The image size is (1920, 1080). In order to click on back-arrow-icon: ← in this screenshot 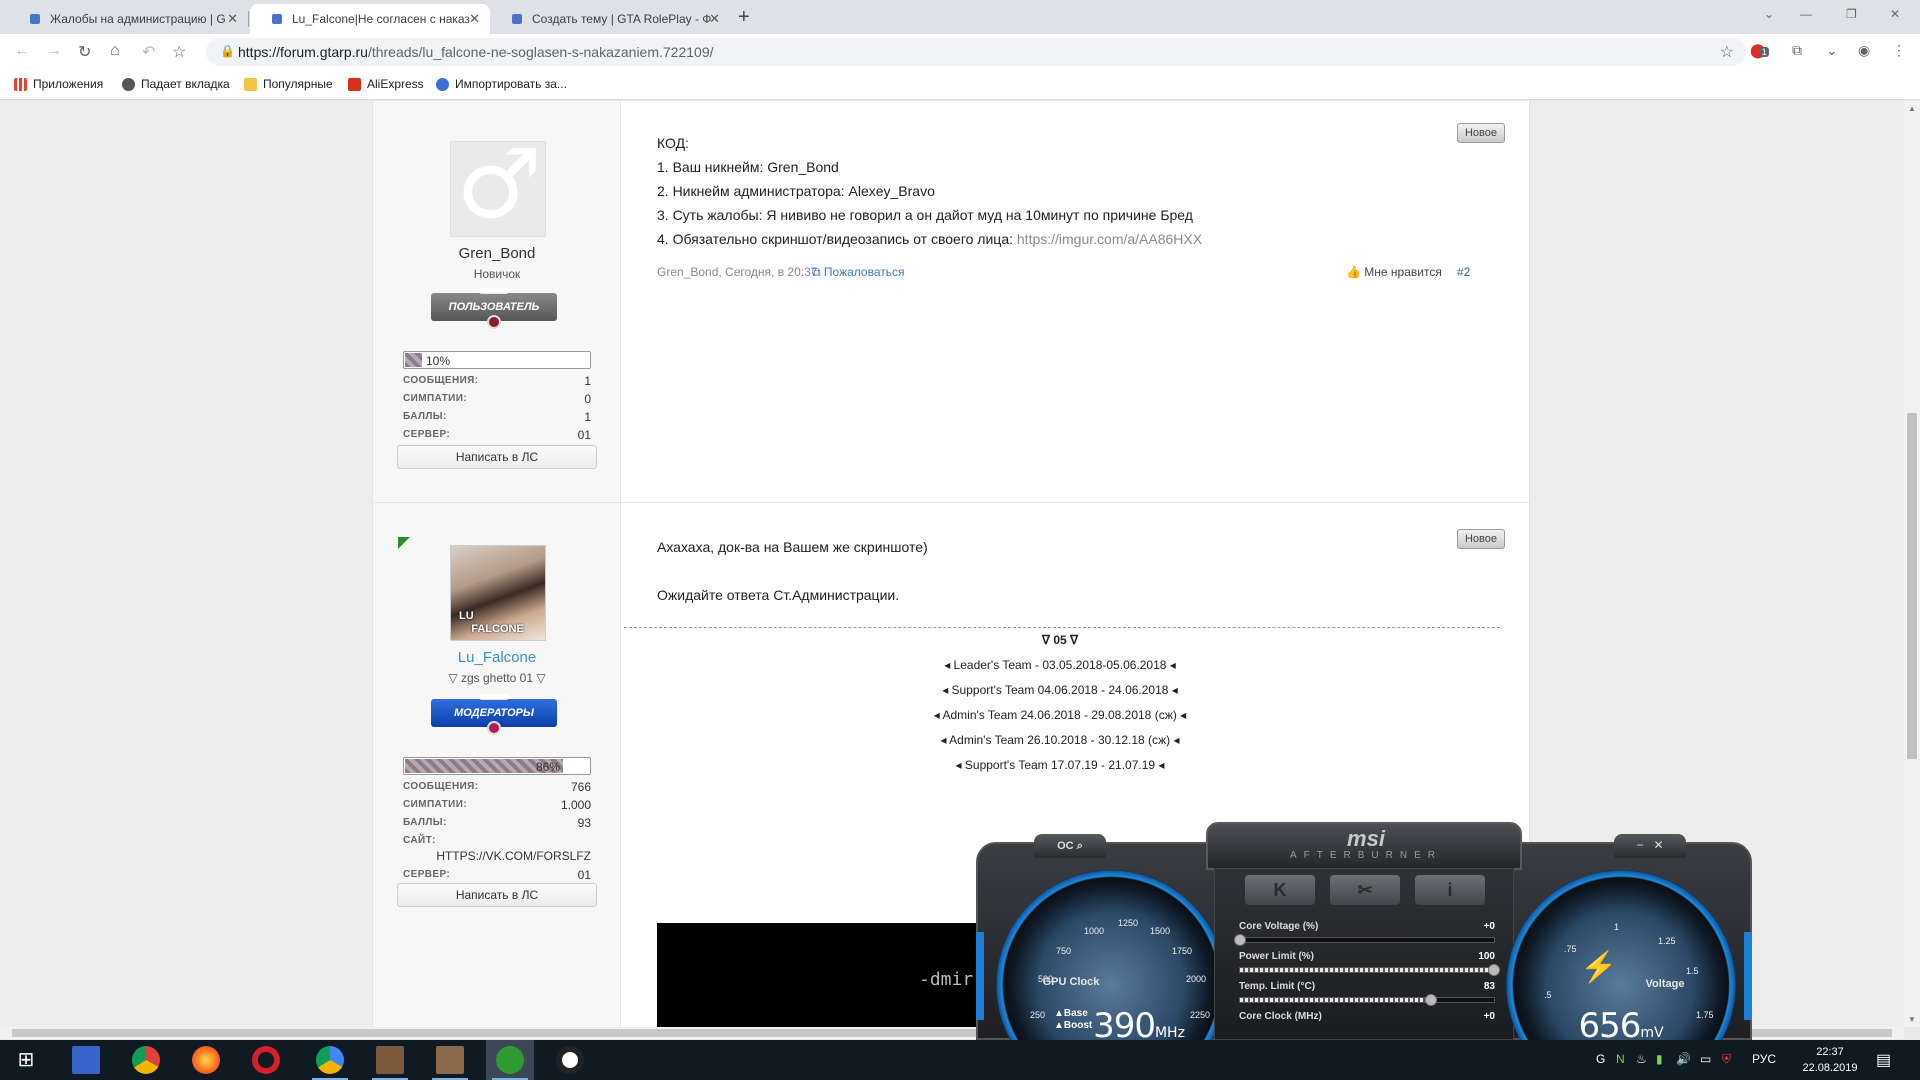, I will do `click(22, 51)`.